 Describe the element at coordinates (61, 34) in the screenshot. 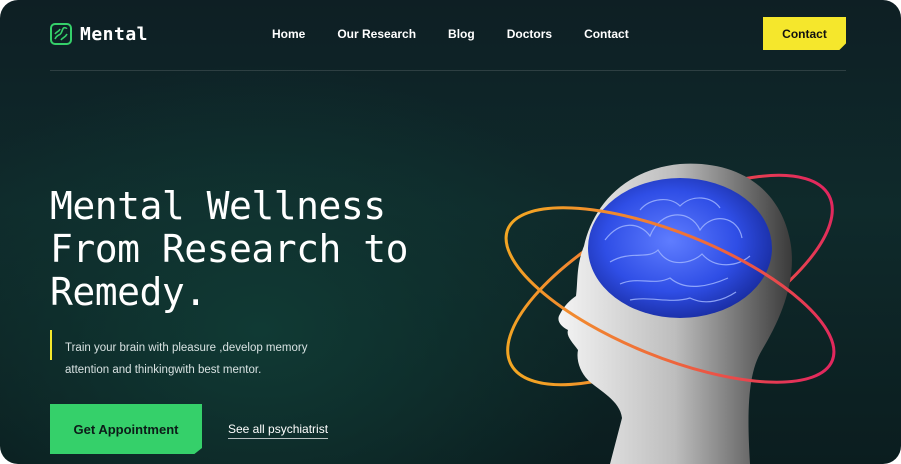

I see `logo-icon` at that location.